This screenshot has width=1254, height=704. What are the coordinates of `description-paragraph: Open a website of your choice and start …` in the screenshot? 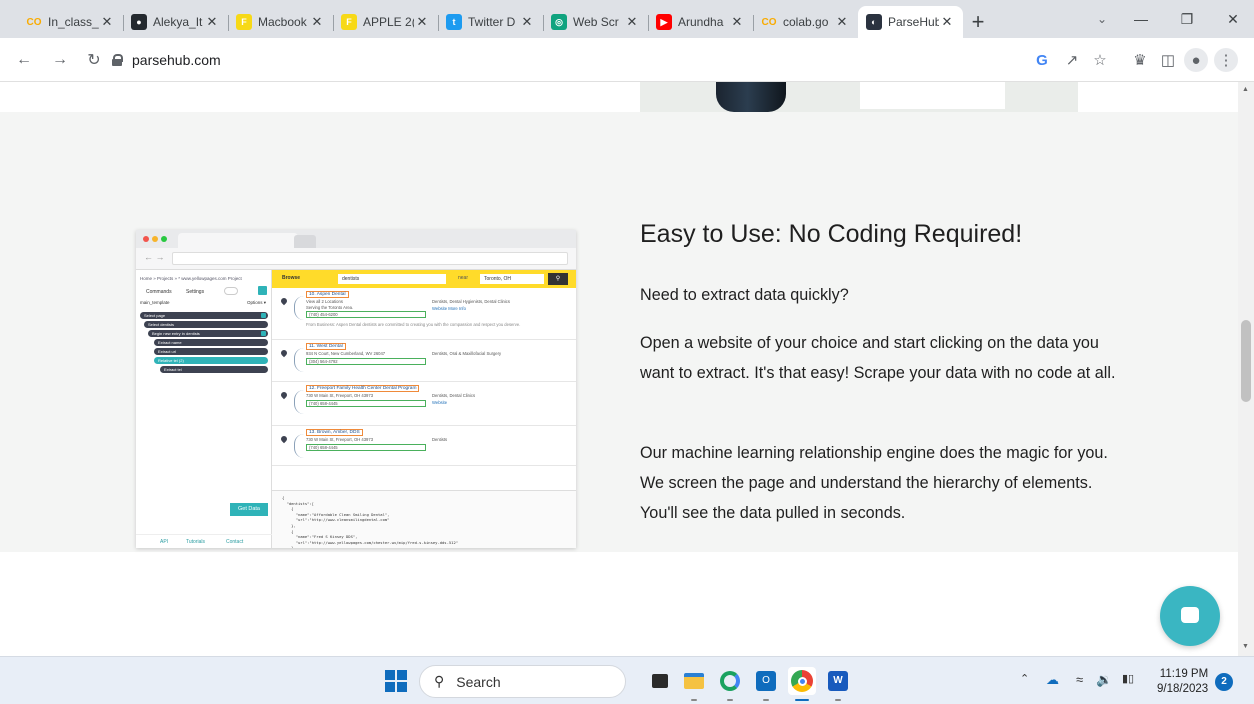 It's located at (878, 358).